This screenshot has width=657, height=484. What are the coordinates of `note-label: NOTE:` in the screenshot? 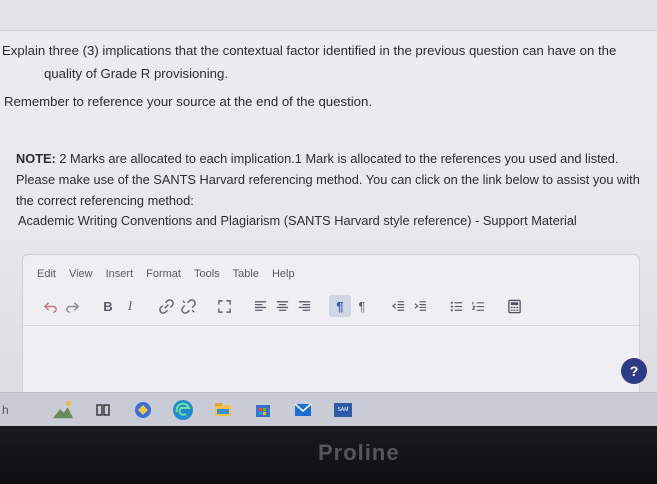 It's located at (36, 158).